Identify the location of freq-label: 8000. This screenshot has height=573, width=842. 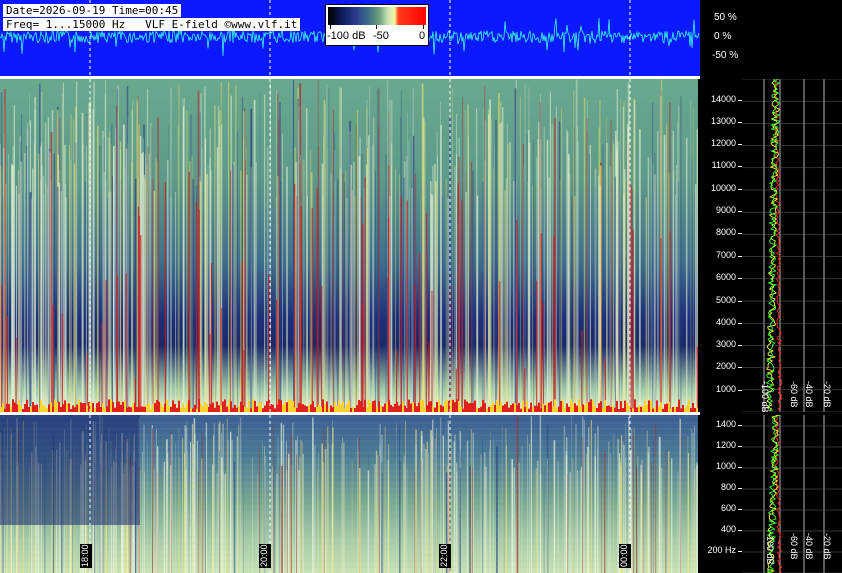
(725, 232).